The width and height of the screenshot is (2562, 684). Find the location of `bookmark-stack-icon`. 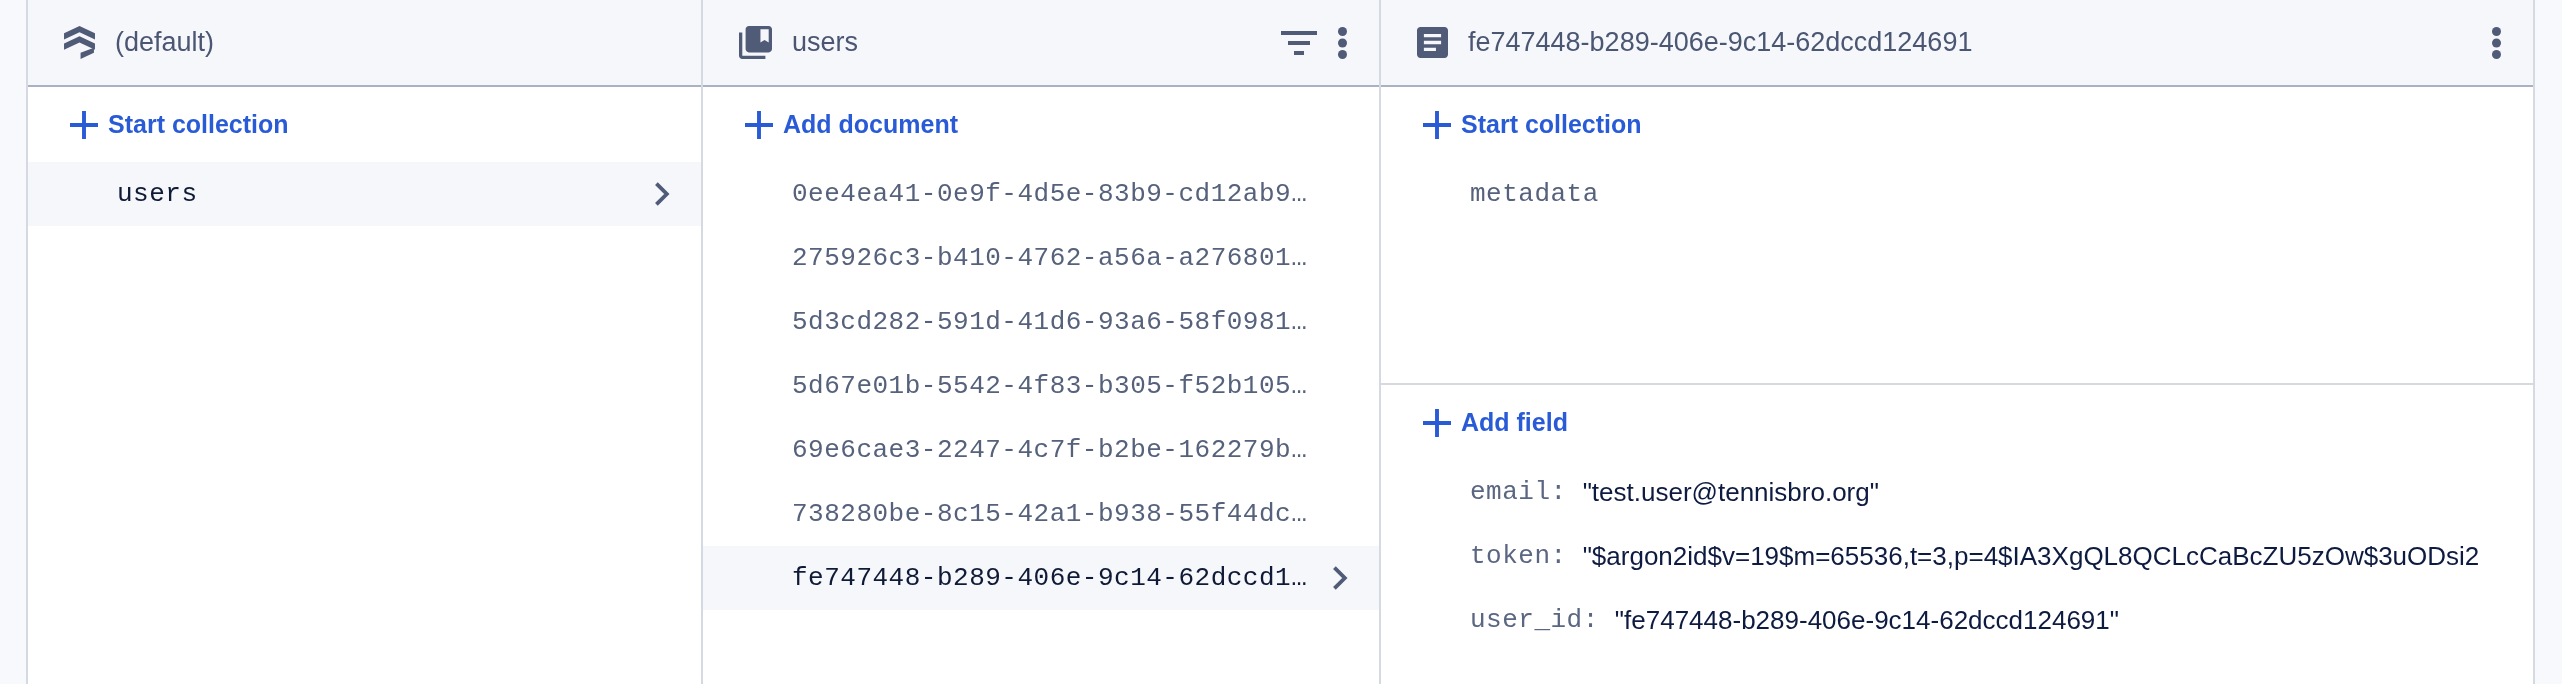

bookmark-stack-icon is located at coordinates (755, 42).